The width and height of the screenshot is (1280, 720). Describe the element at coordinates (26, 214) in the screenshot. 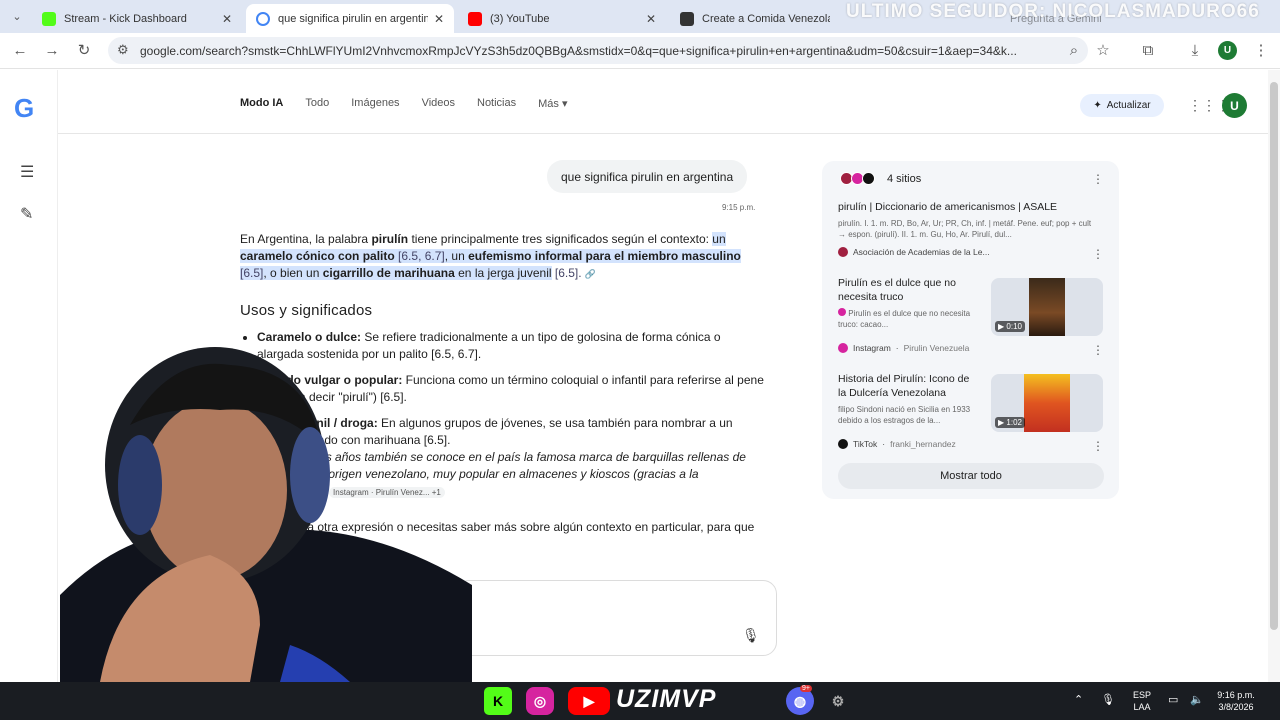

I see `new-chat-icon: ✎` at that location.